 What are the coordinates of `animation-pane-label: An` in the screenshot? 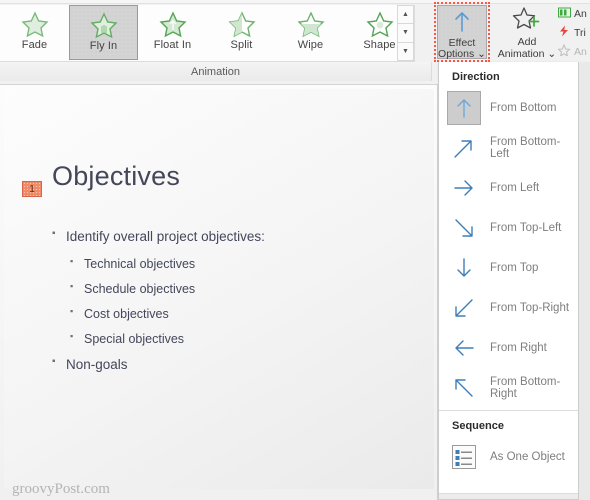 It's located at (580, 13).